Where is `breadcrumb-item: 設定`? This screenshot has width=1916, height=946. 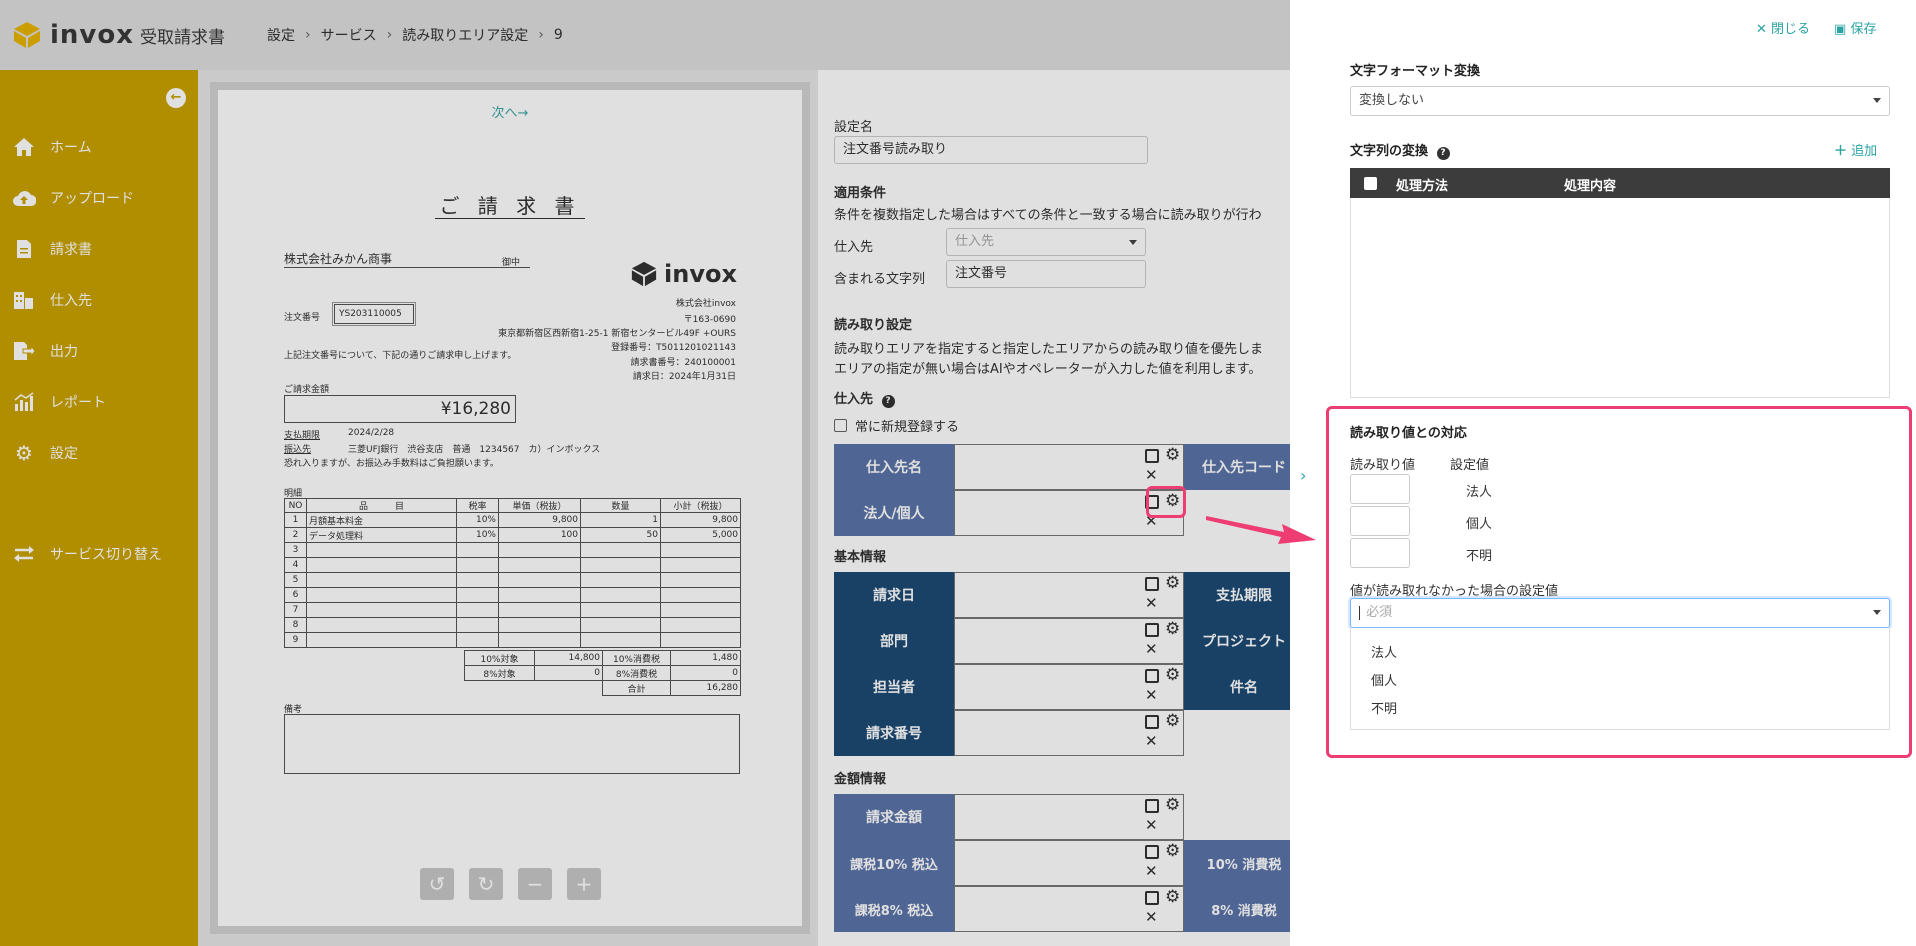 breadcrumb-item: 設定 is located at coordinates (281, 35).